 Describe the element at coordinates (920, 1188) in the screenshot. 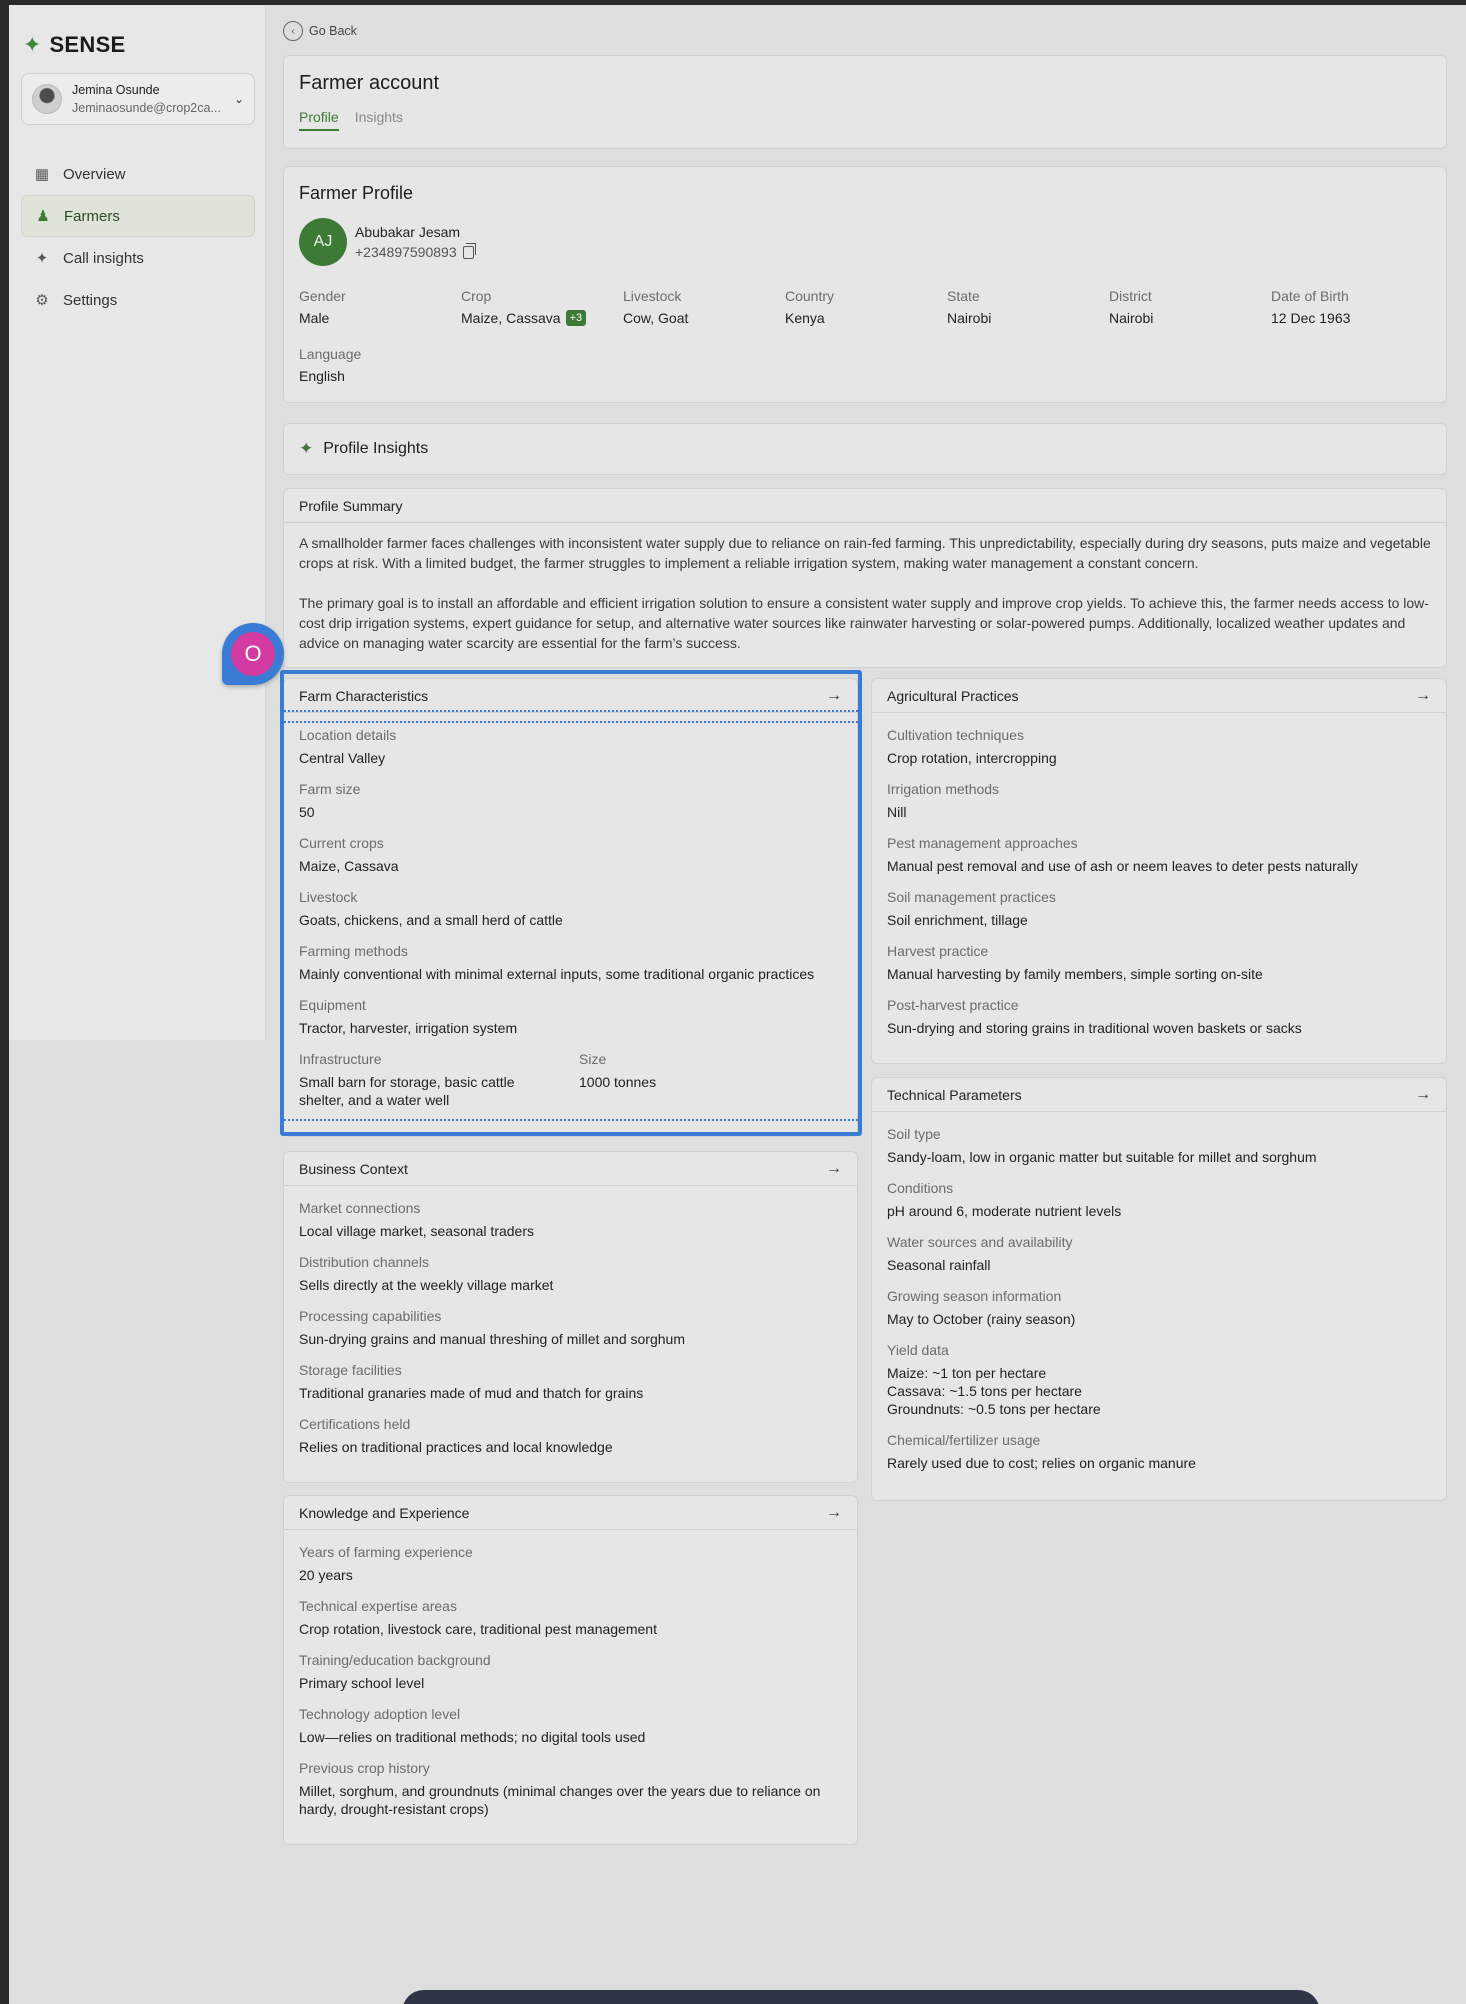

I see `detail-label: Conditions` at that location.